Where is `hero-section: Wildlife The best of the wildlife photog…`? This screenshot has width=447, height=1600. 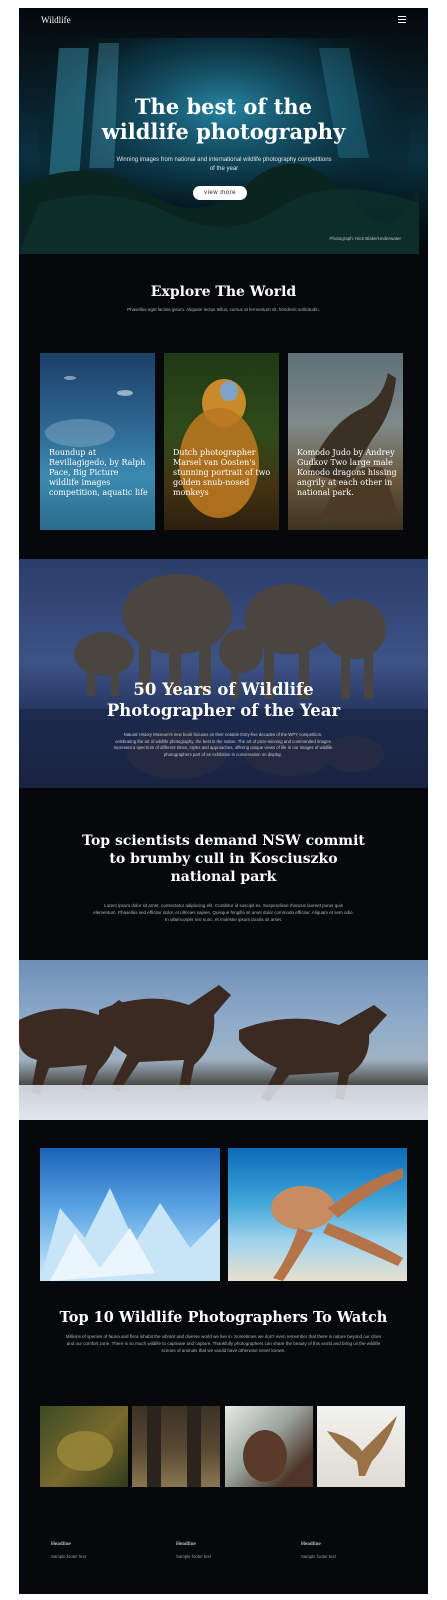 hero-section: Wildlife The best of the wildlife photog… is located at coordinates (223, 131).